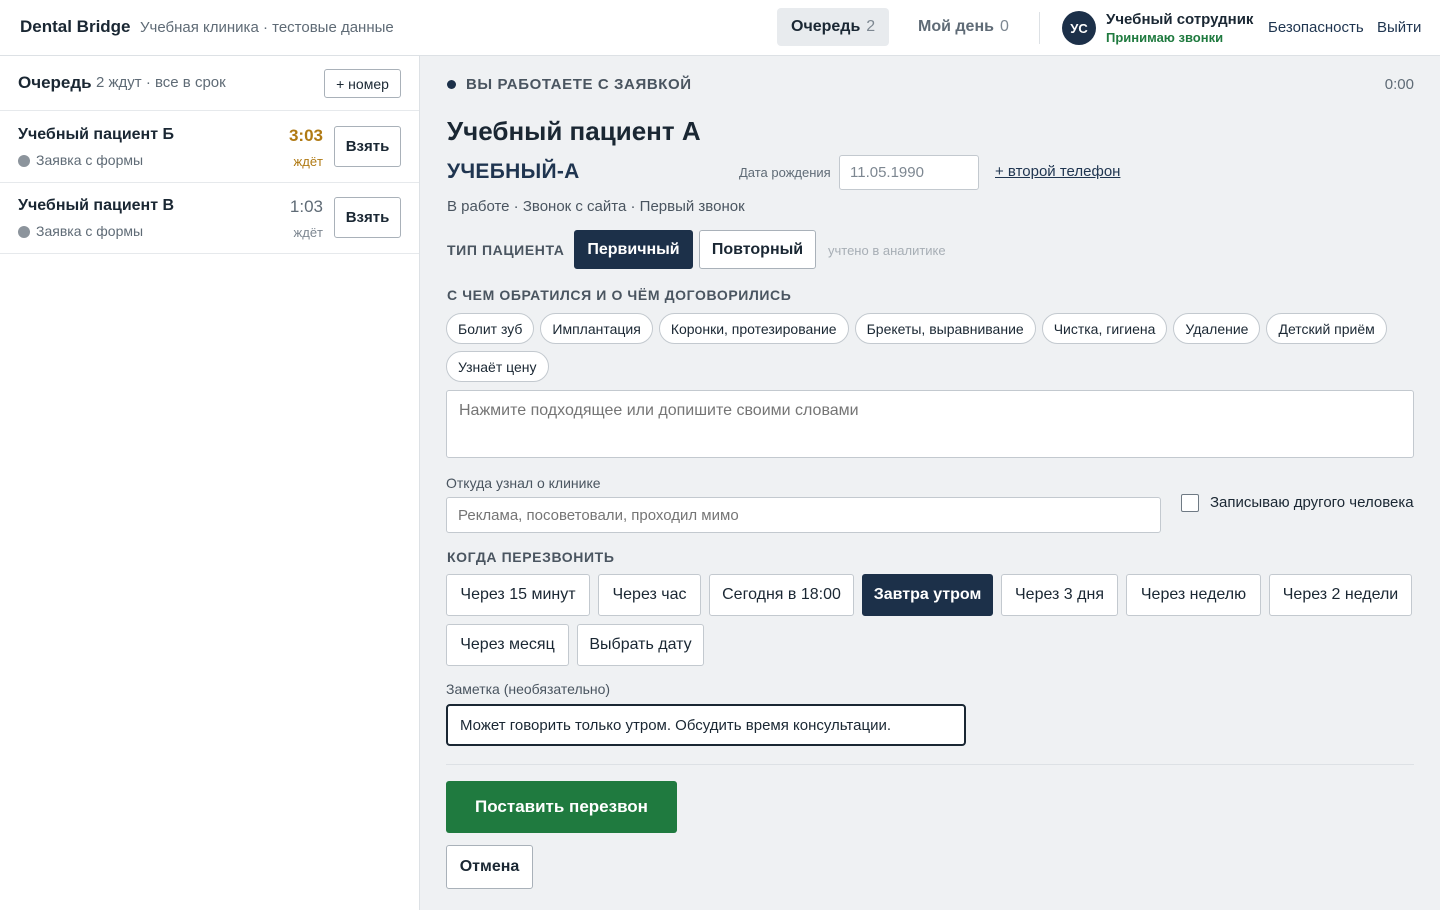 This screenshot has width=1440, height=910. I want to click on callback-option-button: Завтра утром, so click(927, 595).